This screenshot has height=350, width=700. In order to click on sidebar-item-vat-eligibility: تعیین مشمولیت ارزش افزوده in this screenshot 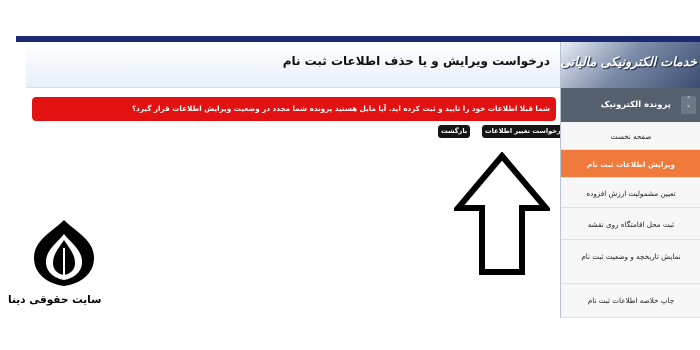, I will do `click(630, 193)`.